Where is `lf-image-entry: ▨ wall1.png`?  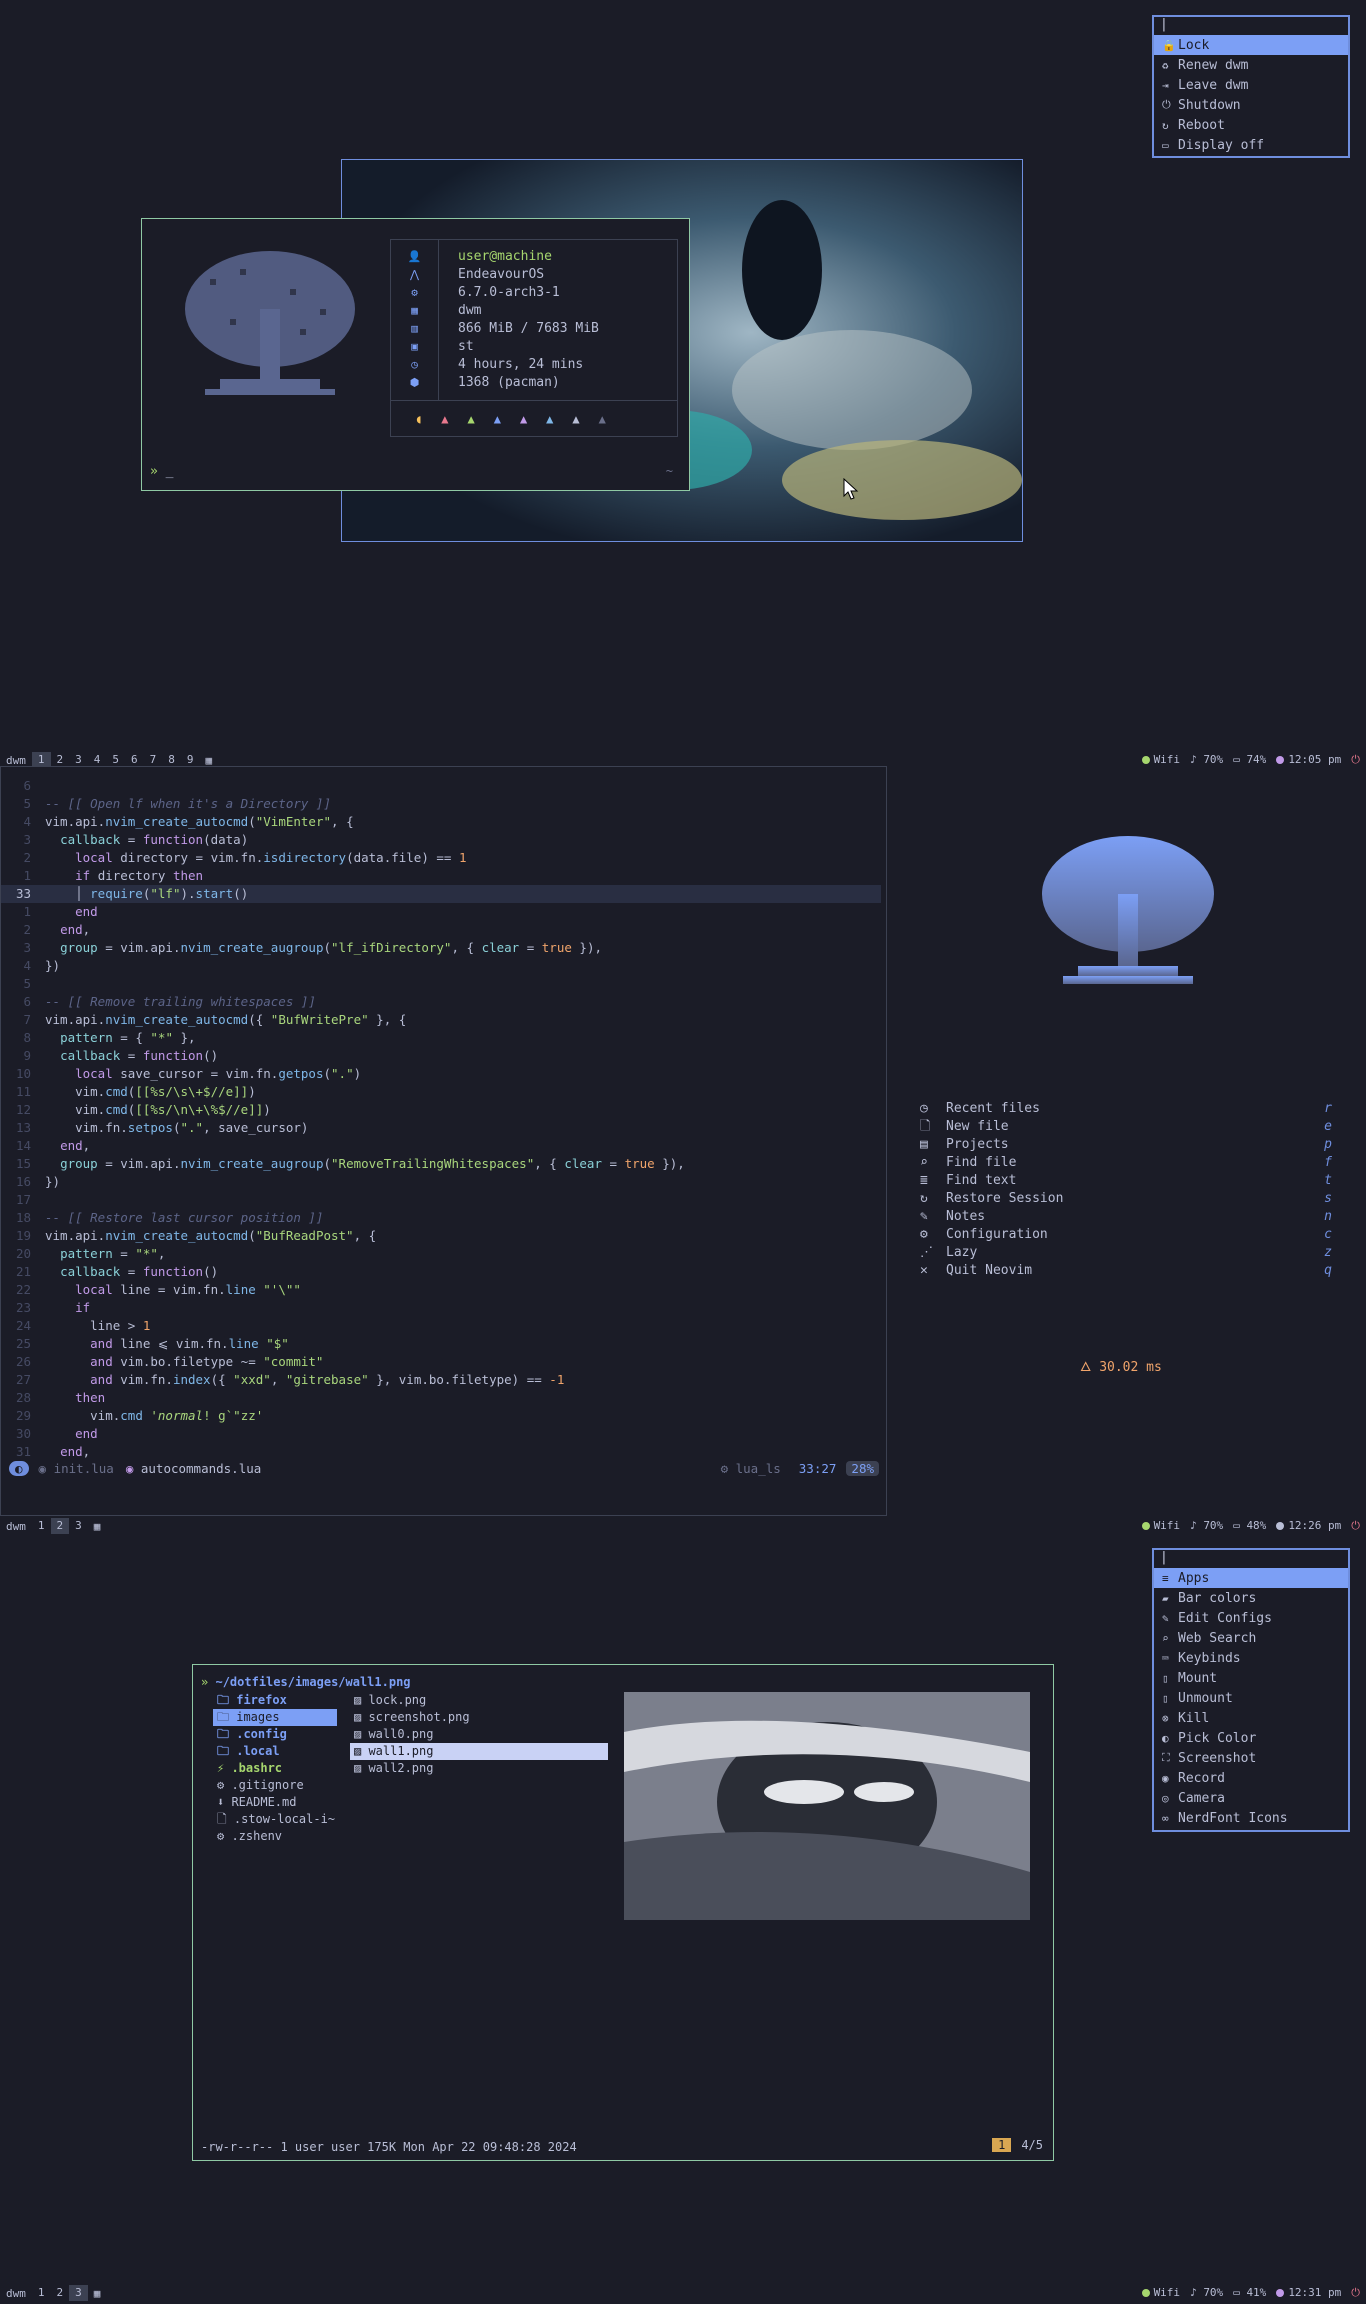 lf-image-entry: ▨ wall1.png is located at coordinates (479, 1751).